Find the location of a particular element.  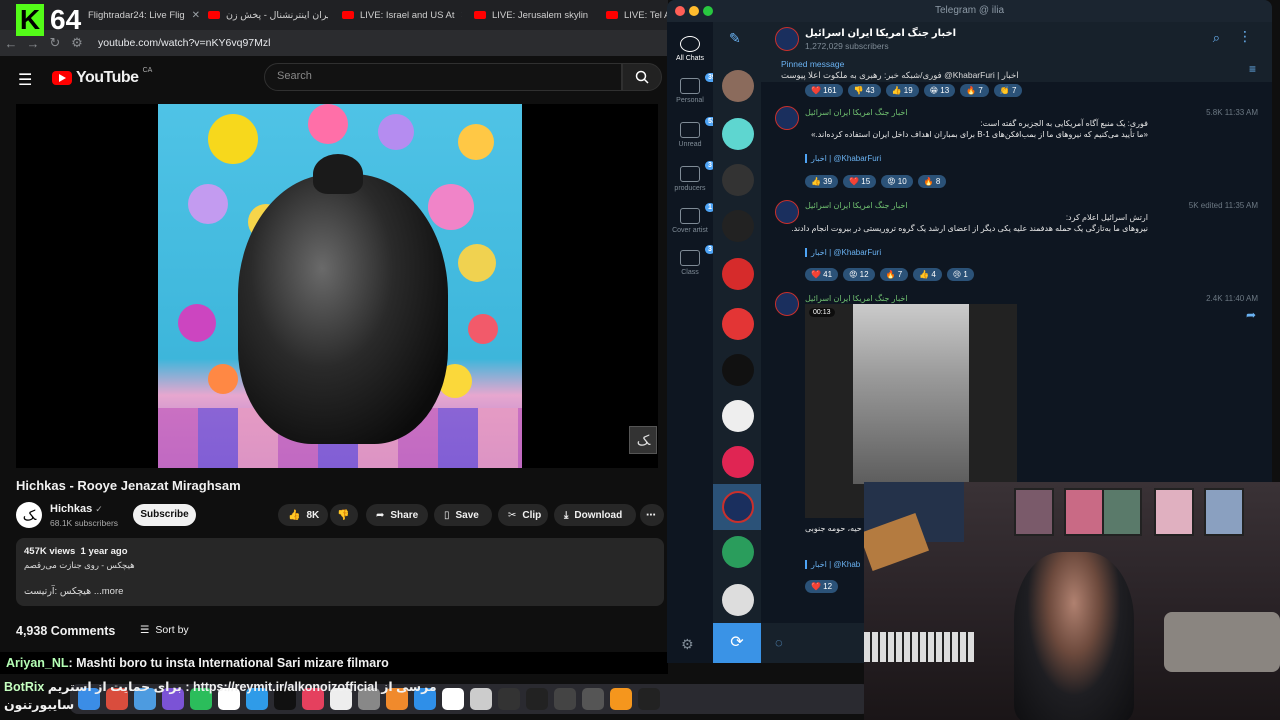

reaction: 👏 7 is located at coordinates (1008, 90).